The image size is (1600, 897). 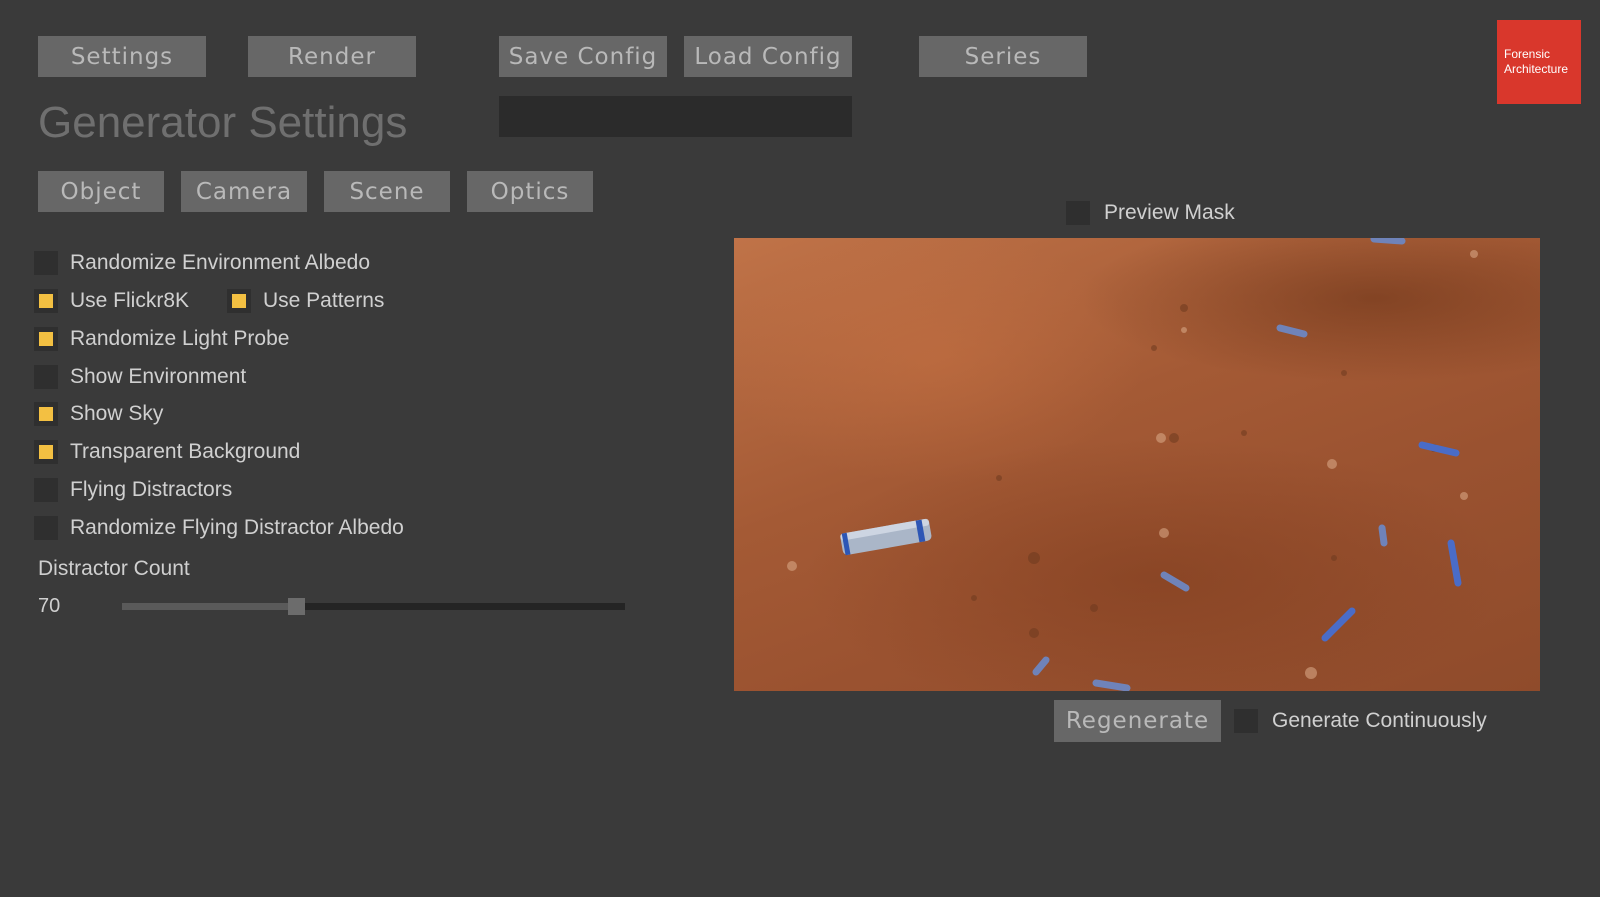 I want to click on render-button: Render, so click(x=332, y=56).